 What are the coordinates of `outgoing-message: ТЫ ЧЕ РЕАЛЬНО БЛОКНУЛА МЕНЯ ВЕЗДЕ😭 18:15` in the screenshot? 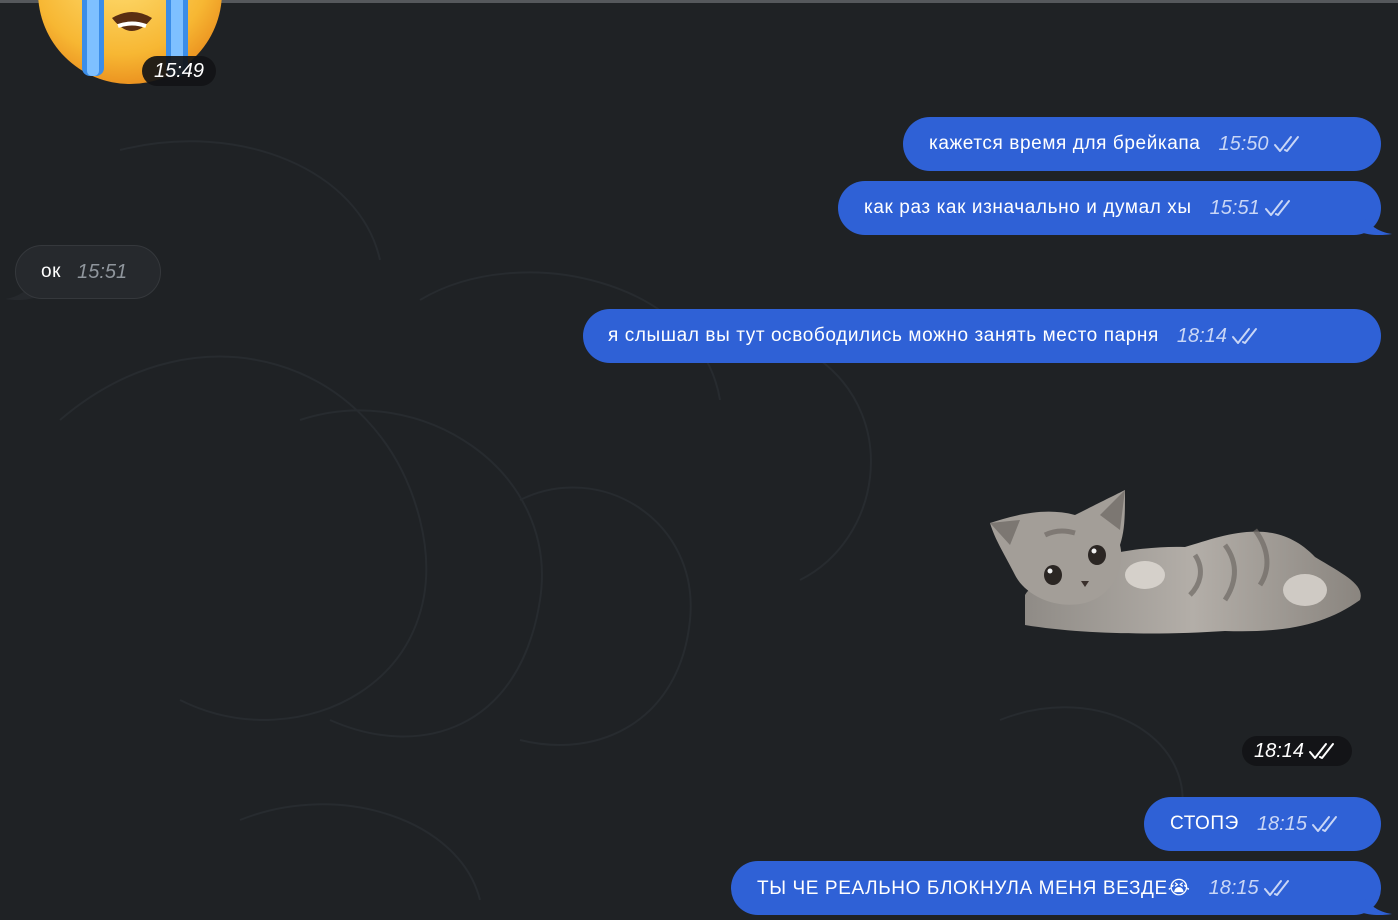 It's located at (1056, 888).